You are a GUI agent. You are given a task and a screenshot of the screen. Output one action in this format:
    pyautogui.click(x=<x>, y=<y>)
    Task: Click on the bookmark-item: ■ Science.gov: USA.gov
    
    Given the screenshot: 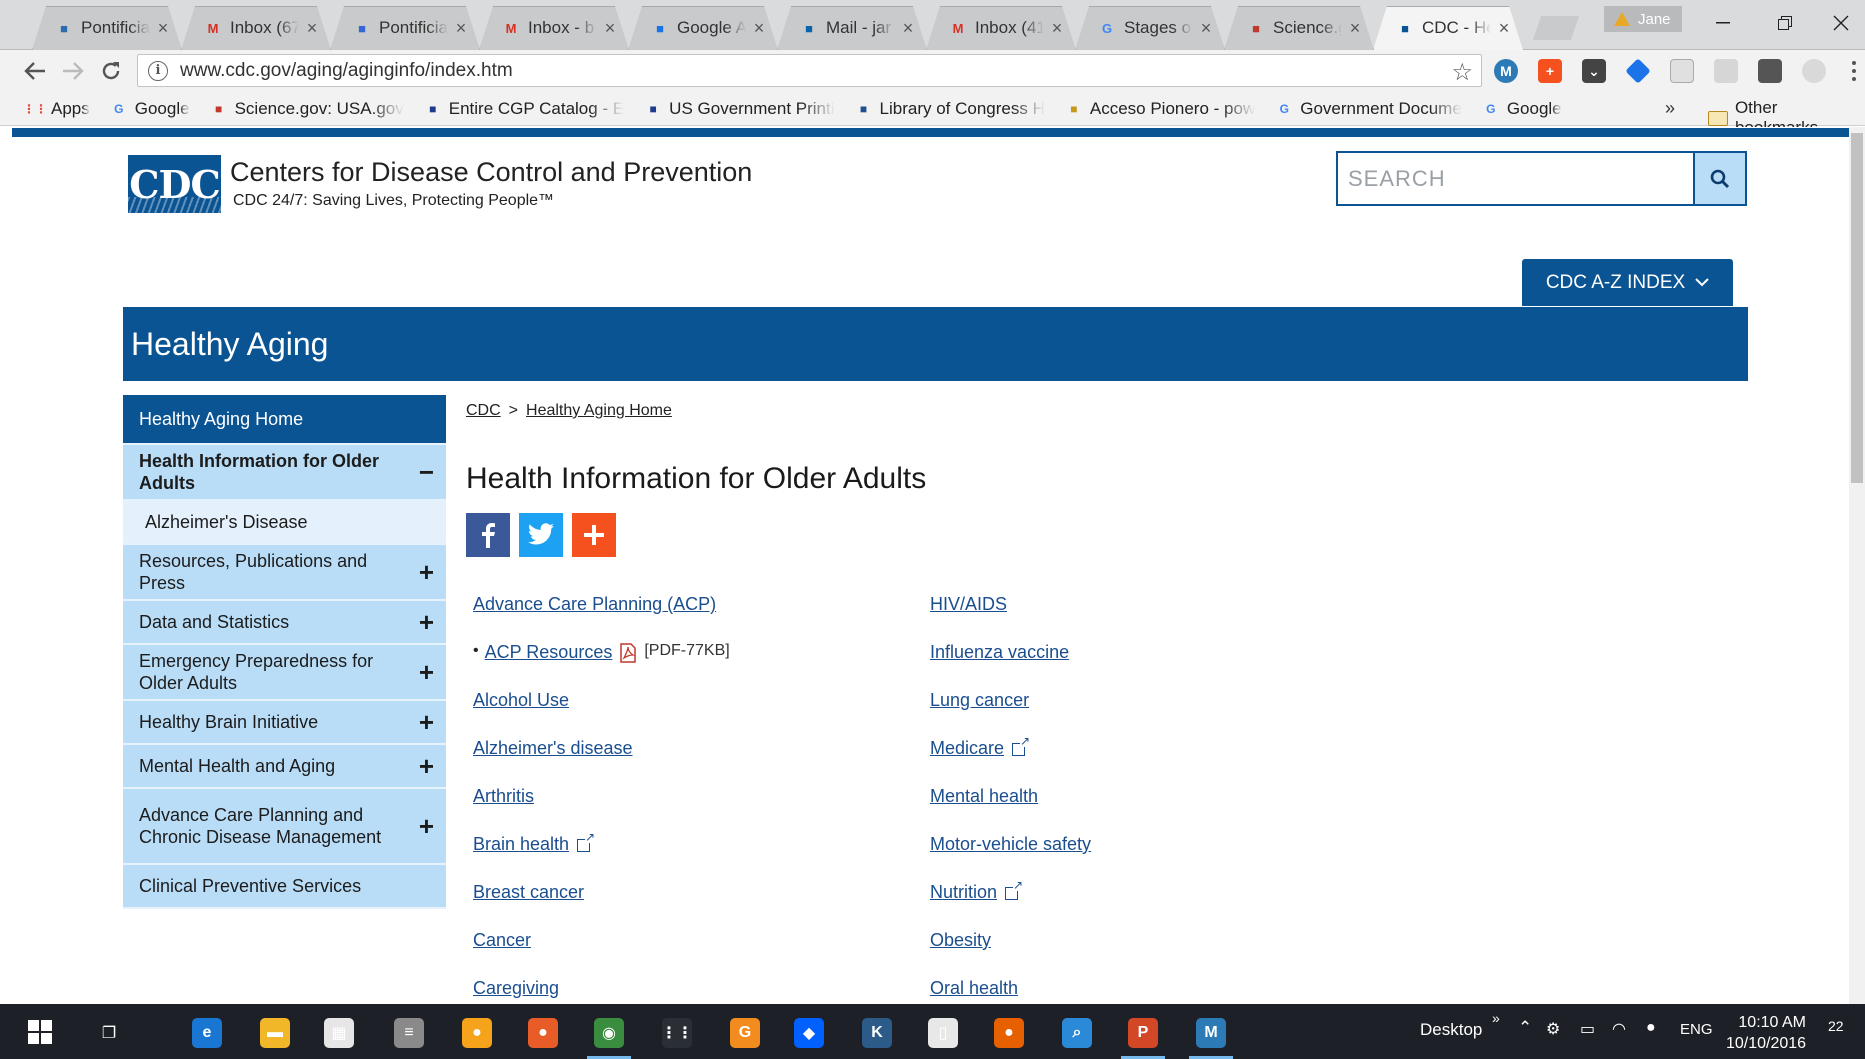 What is the action you would take?
    pyautogui.click(x=307, y=109)
    